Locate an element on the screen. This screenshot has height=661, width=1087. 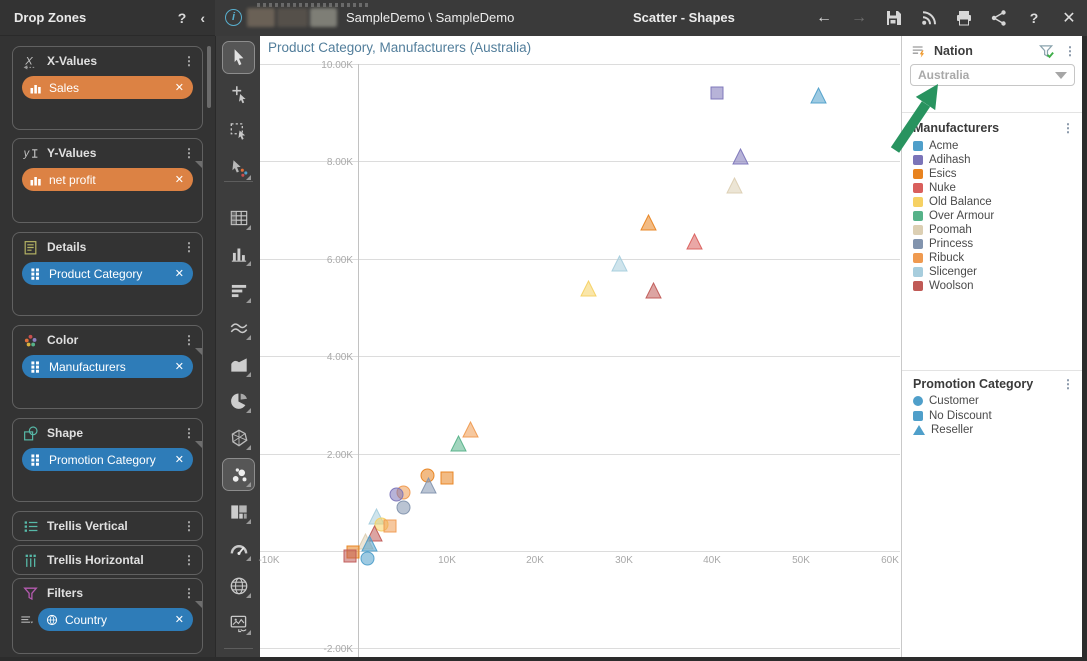
legend-item-poomah: Poomah is located at coordinates (995, 230).